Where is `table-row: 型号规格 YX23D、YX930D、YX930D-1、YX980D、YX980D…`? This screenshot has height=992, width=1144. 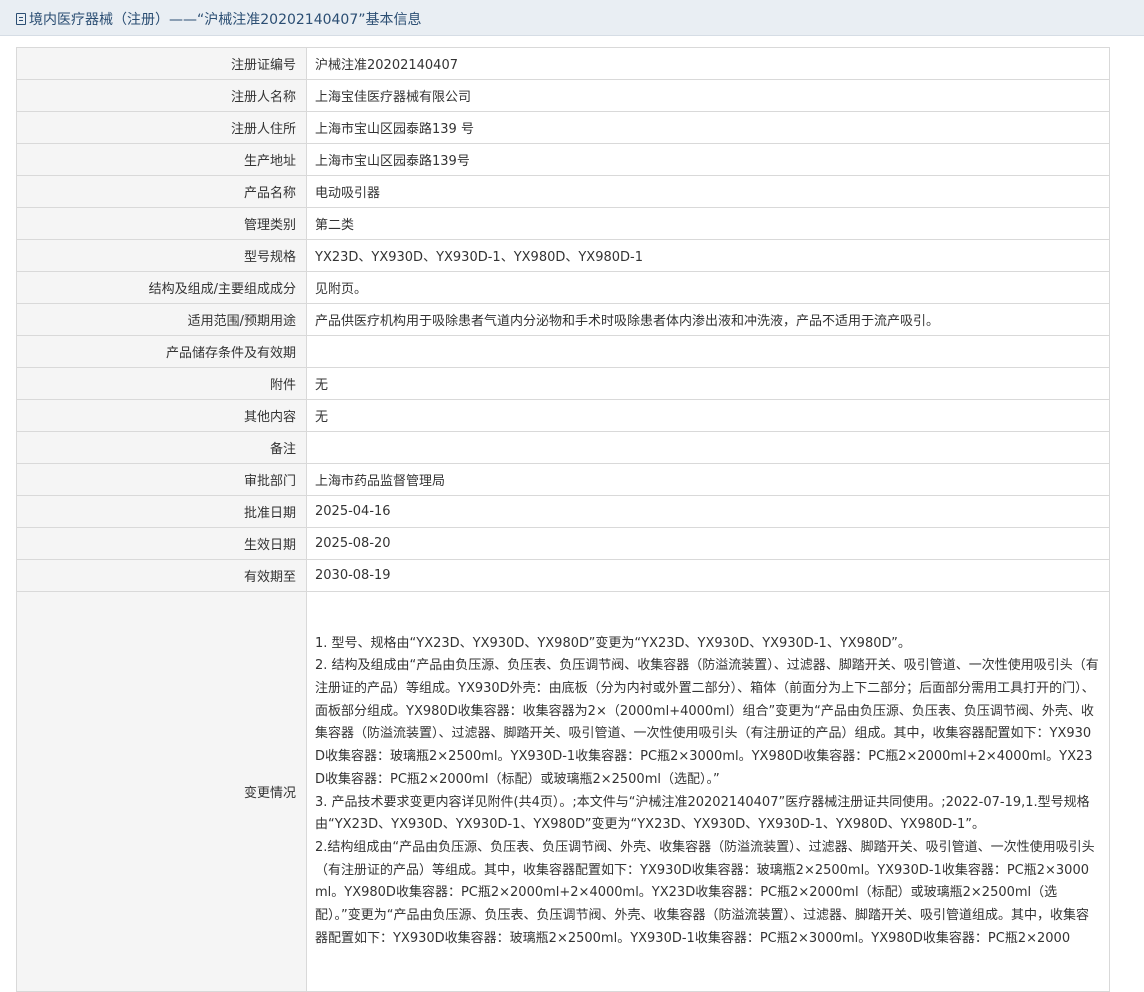
table-row: 型号规格 YX23D、YX930D、YX930D-1、YX980D、YX980D… is located at coordinates (563, 255).